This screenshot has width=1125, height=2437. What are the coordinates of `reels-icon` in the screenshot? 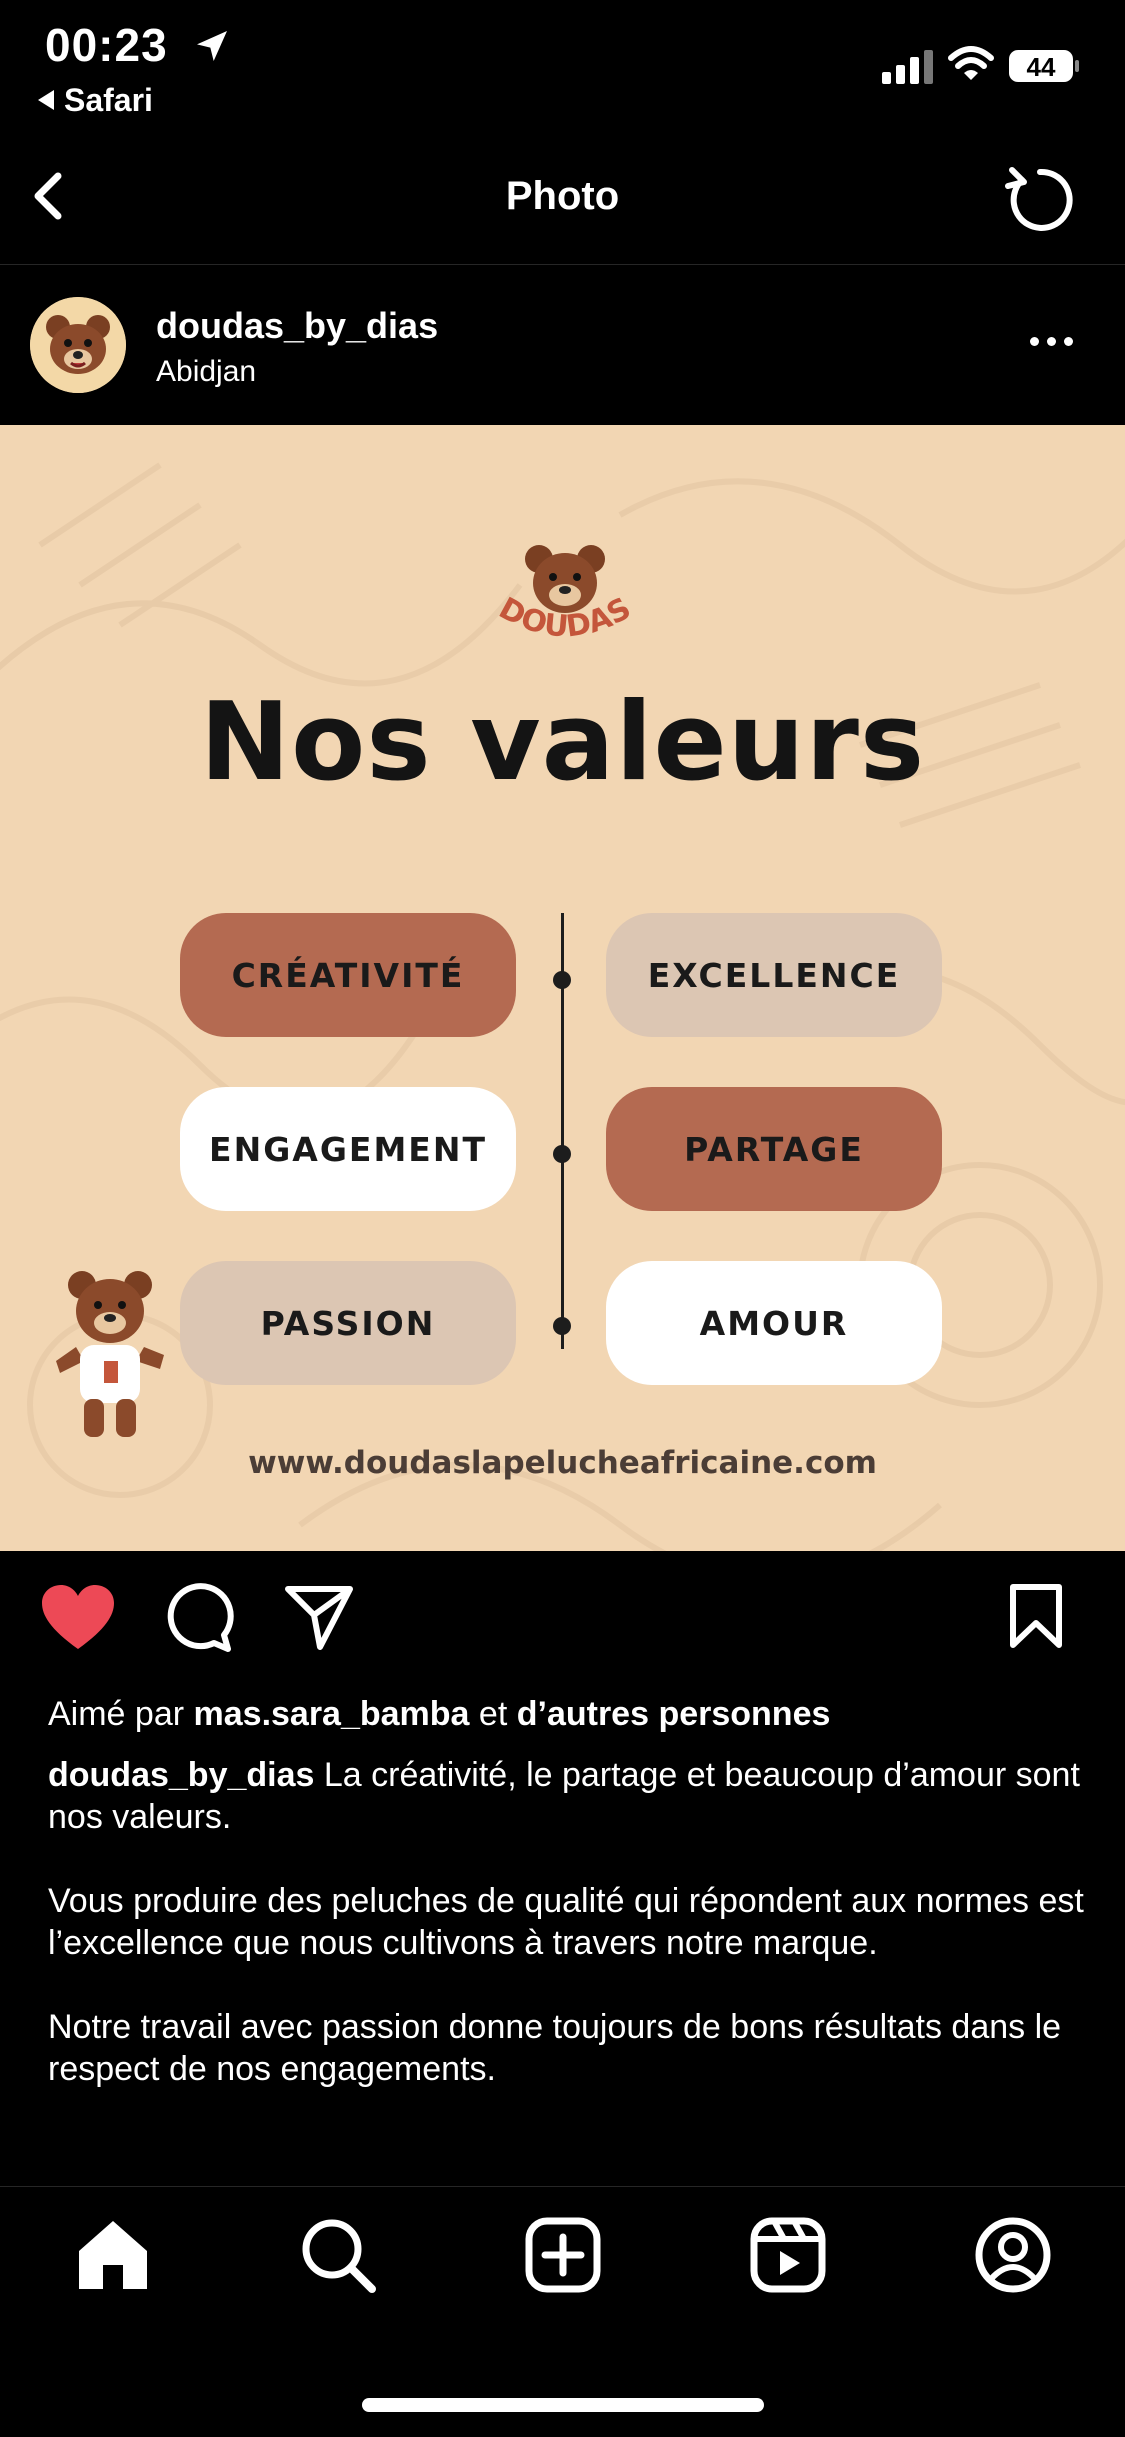 It's located at (788, 2255).